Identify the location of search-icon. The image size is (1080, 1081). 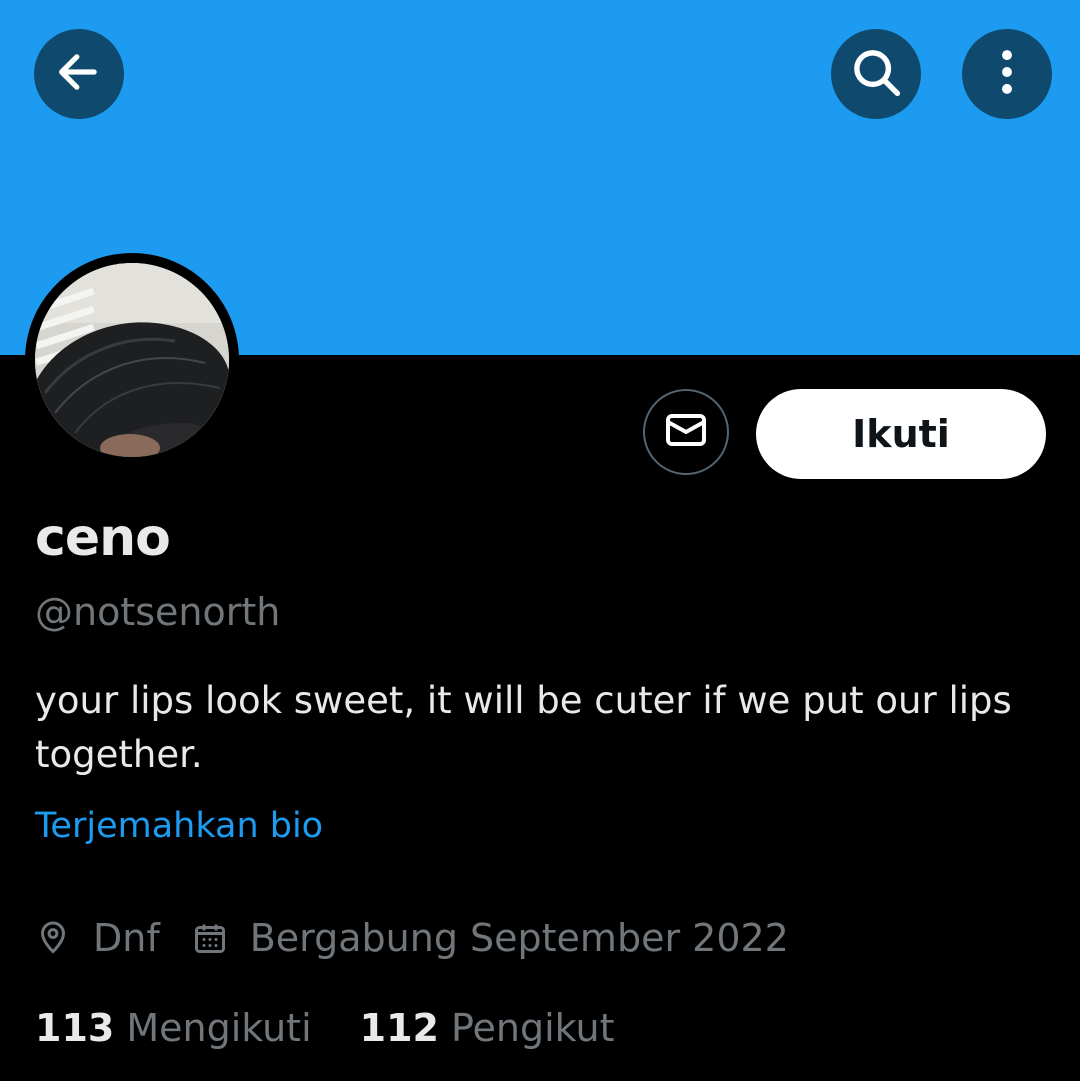
(876, 74).